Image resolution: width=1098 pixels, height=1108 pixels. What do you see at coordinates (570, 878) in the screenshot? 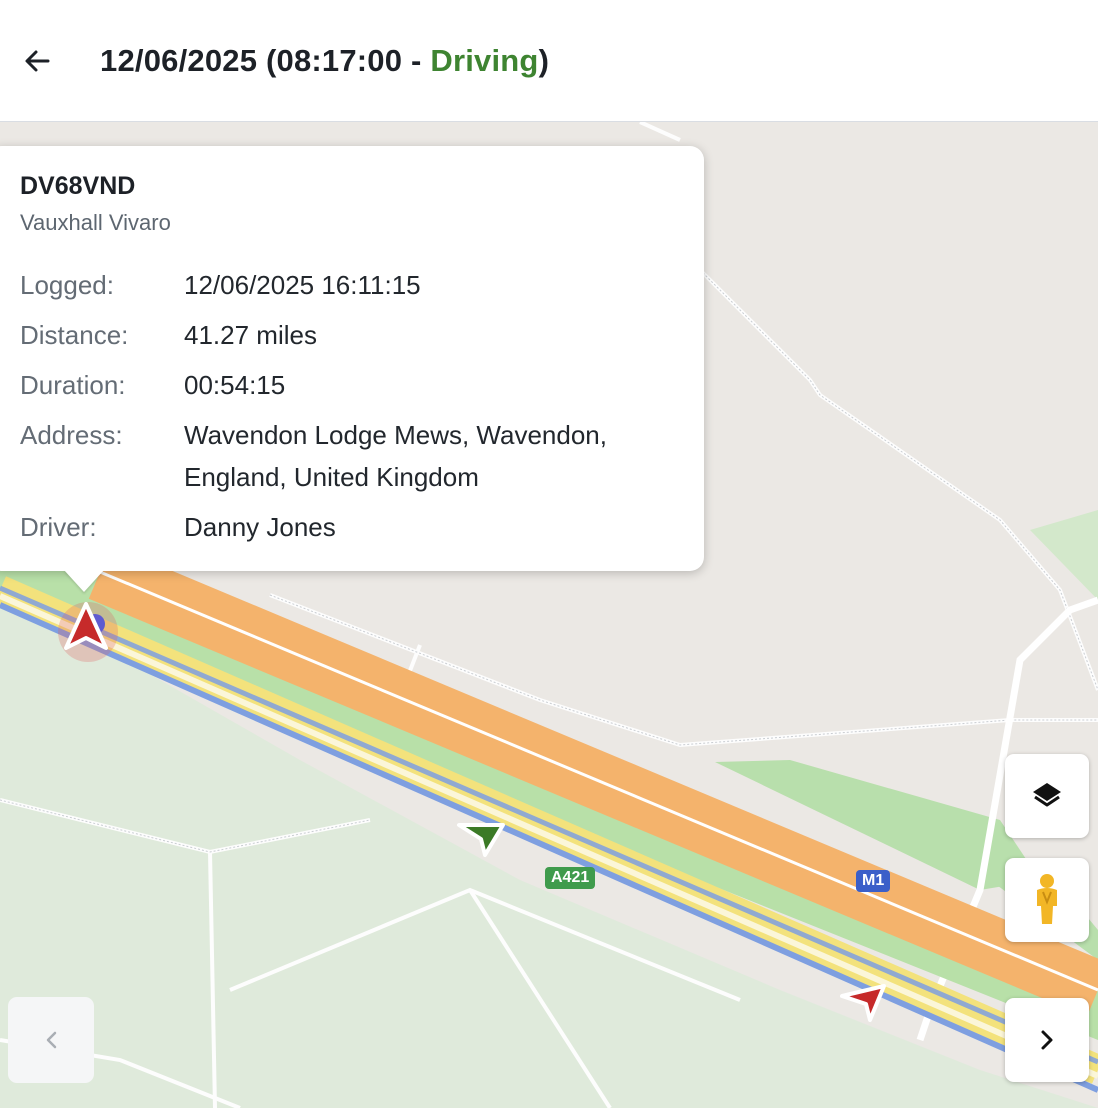
I see `a421-road-label: A421` at bounding box center [570, 878].